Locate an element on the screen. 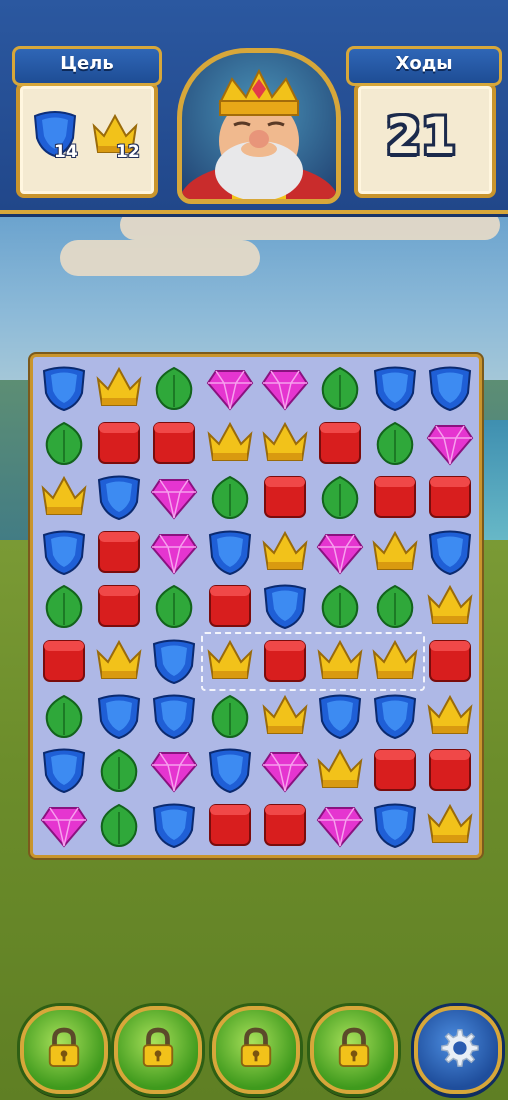 The image size is (508, 1100). moves-label: Ходы is located at coordinates (424, 66).